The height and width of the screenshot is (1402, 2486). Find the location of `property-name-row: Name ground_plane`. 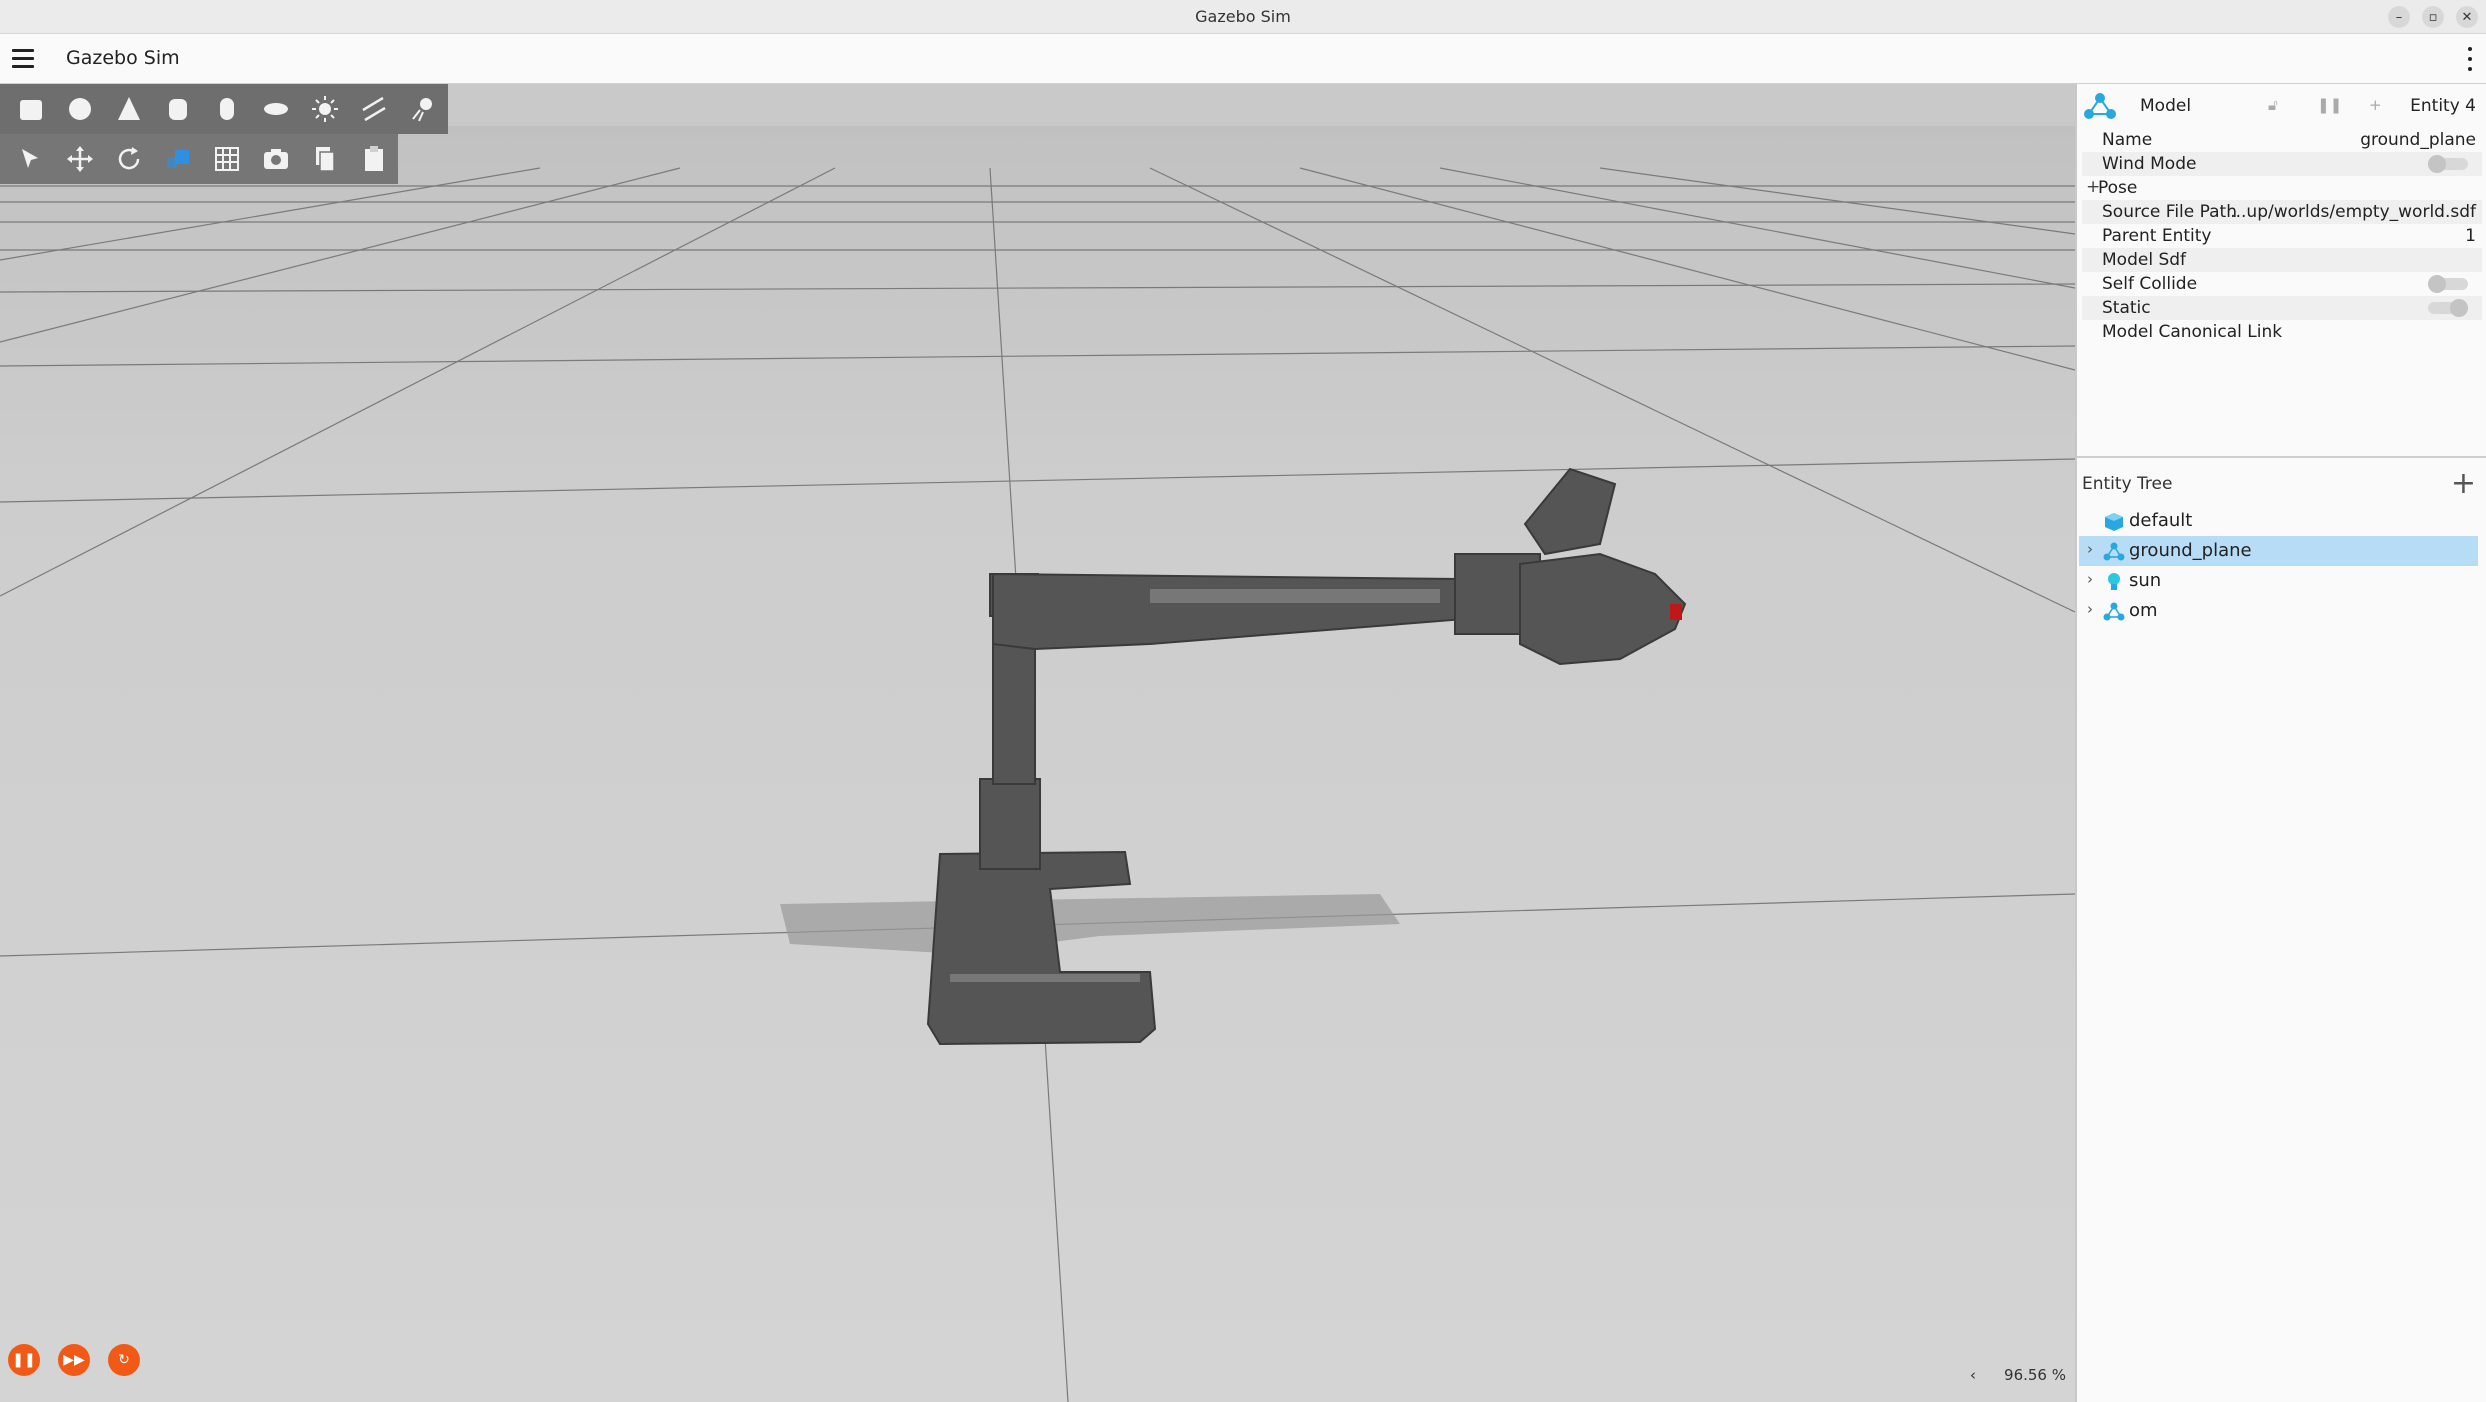

property-name-row: Name ground_plane is located at coordinates (2289, 140).